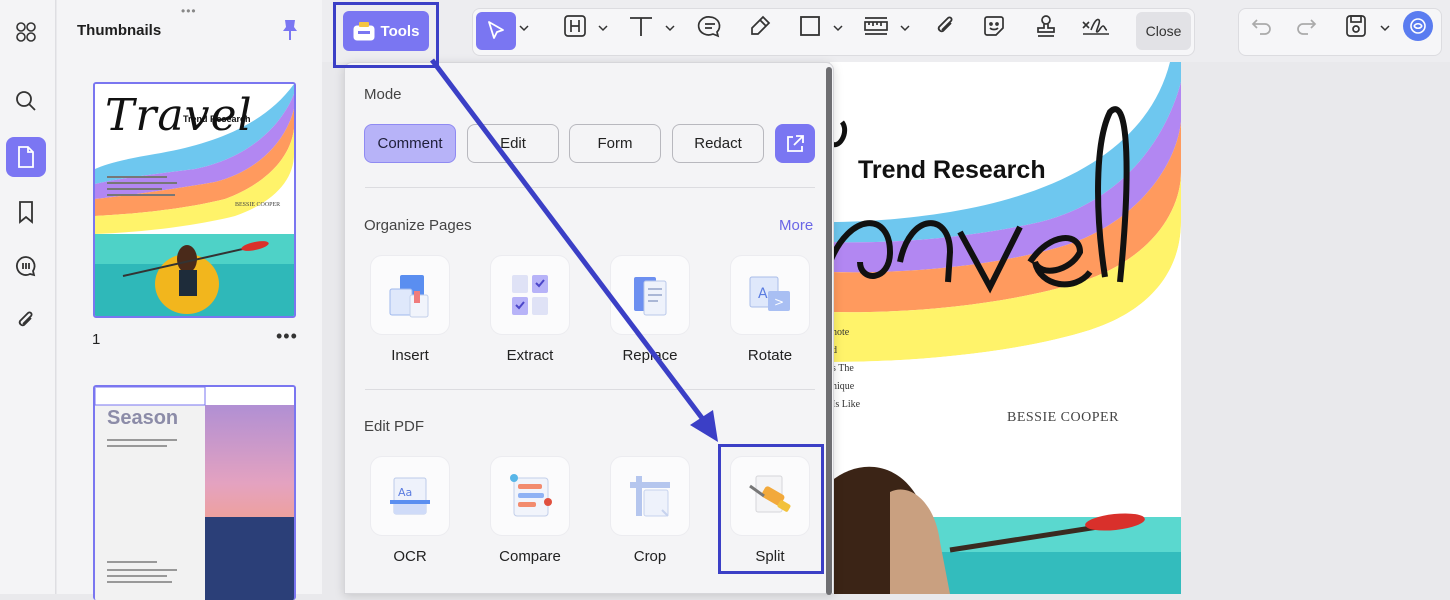  I want to click on bookmark-icon, so click(26, 212).